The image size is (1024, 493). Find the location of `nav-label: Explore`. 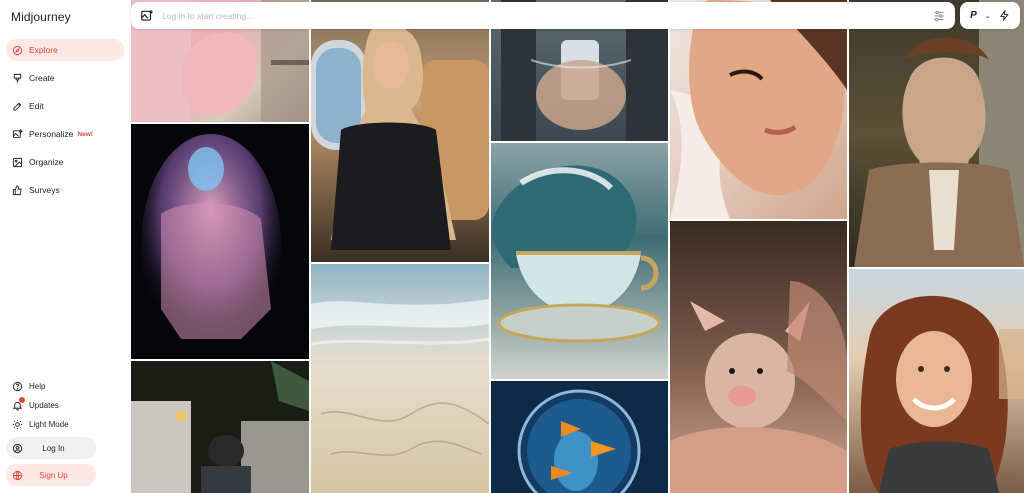

nav-label: Explore is located at coordinates (43, 50).